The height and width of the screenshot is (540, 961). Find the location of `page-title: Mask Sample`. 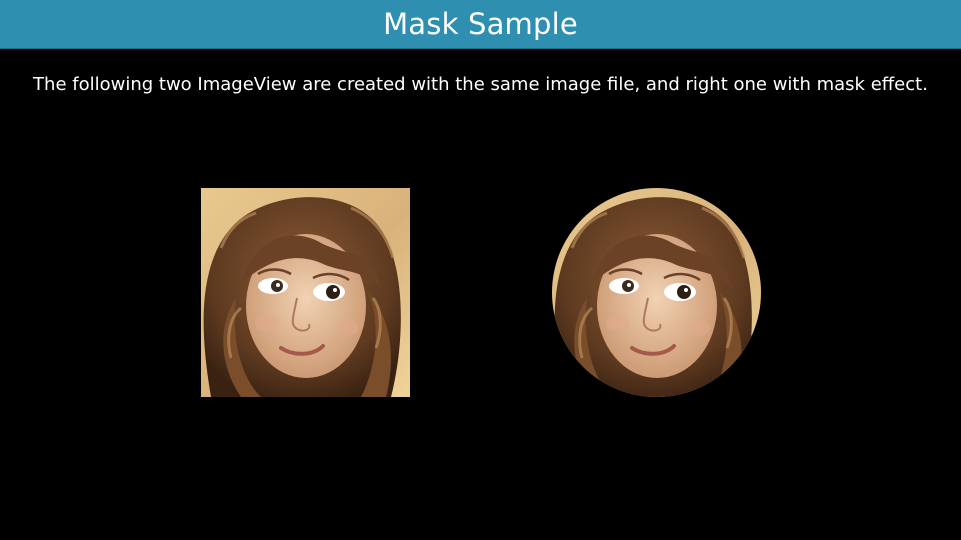

page-title: Mask Sample is located at coordinates (480, 24).